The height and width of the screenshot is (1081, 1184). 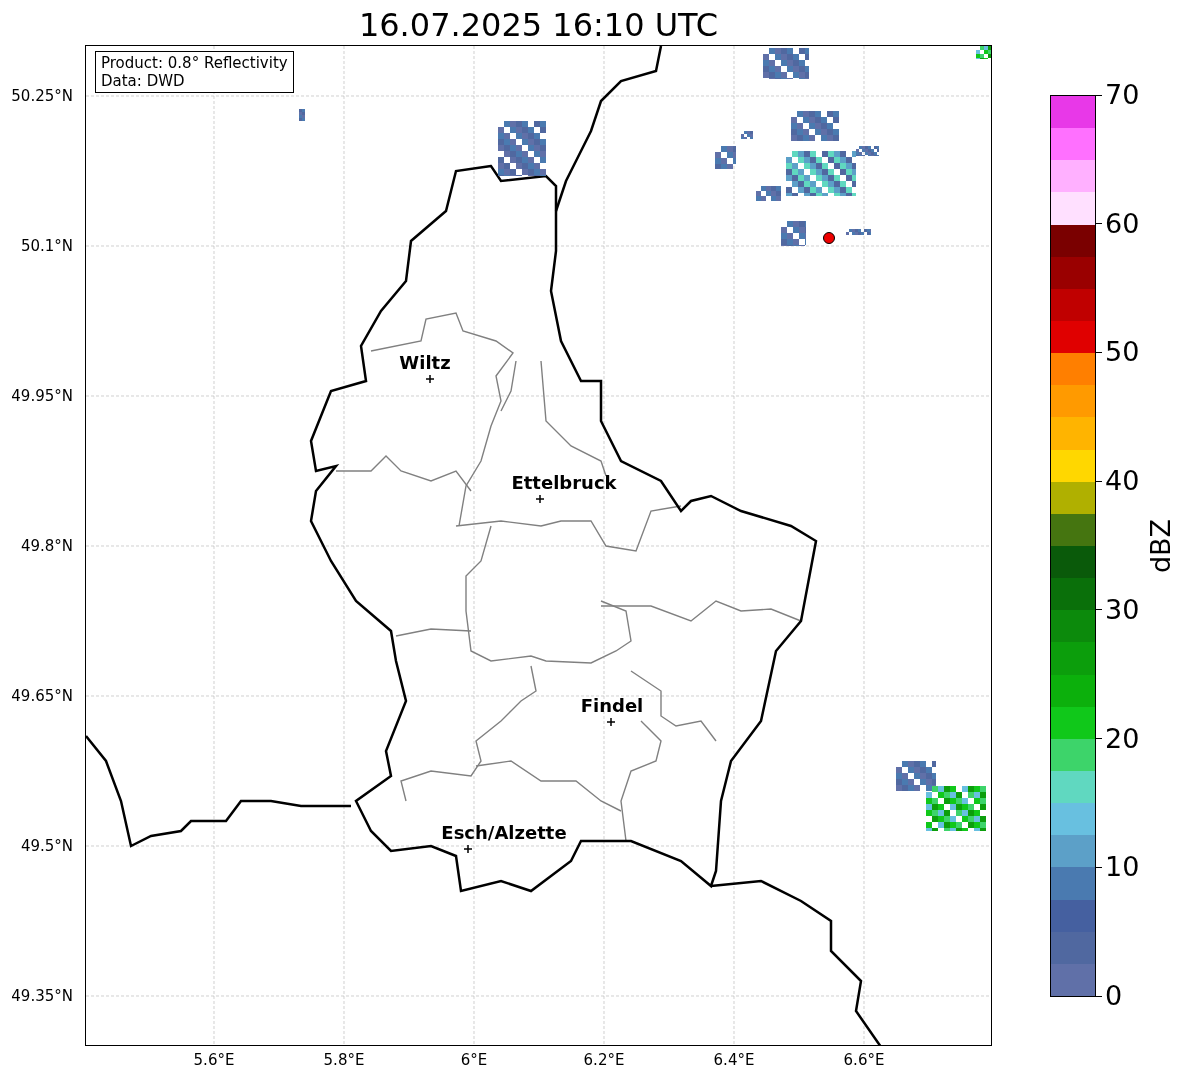 What do you see at coordinates (1161, 546) in the screenshot?
I see `scale-title: dBZ` at bounding box center [1161, 546].